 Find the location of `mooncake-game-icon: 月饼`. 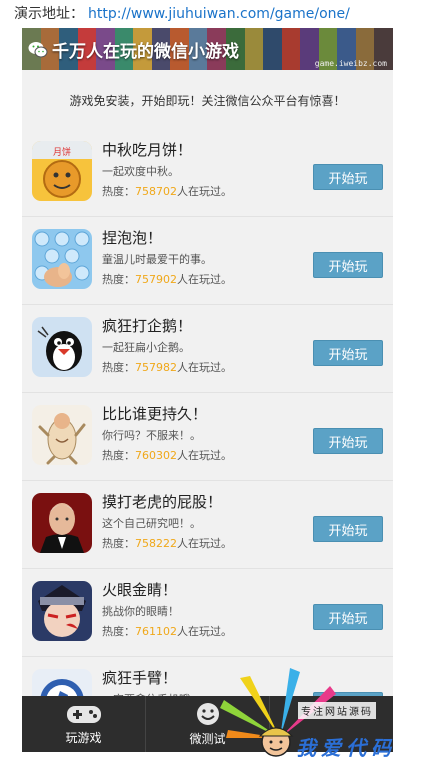

mooncake-game-icon: 月饼 is located at coordinates (62, 171).